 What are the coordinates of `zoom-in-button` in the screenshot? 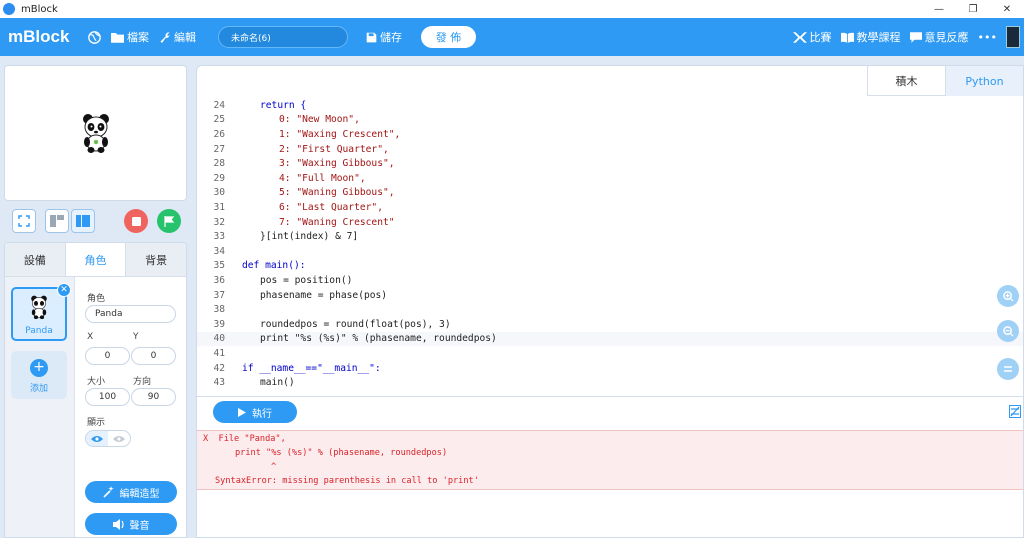 It's located at (1008, 296).